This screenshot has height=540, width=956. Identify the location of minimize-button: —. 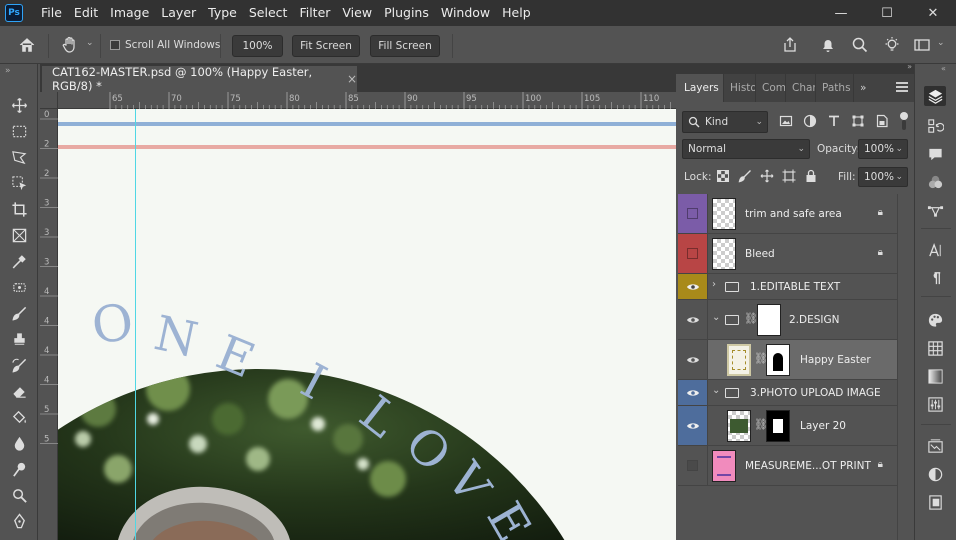
(841, 13).